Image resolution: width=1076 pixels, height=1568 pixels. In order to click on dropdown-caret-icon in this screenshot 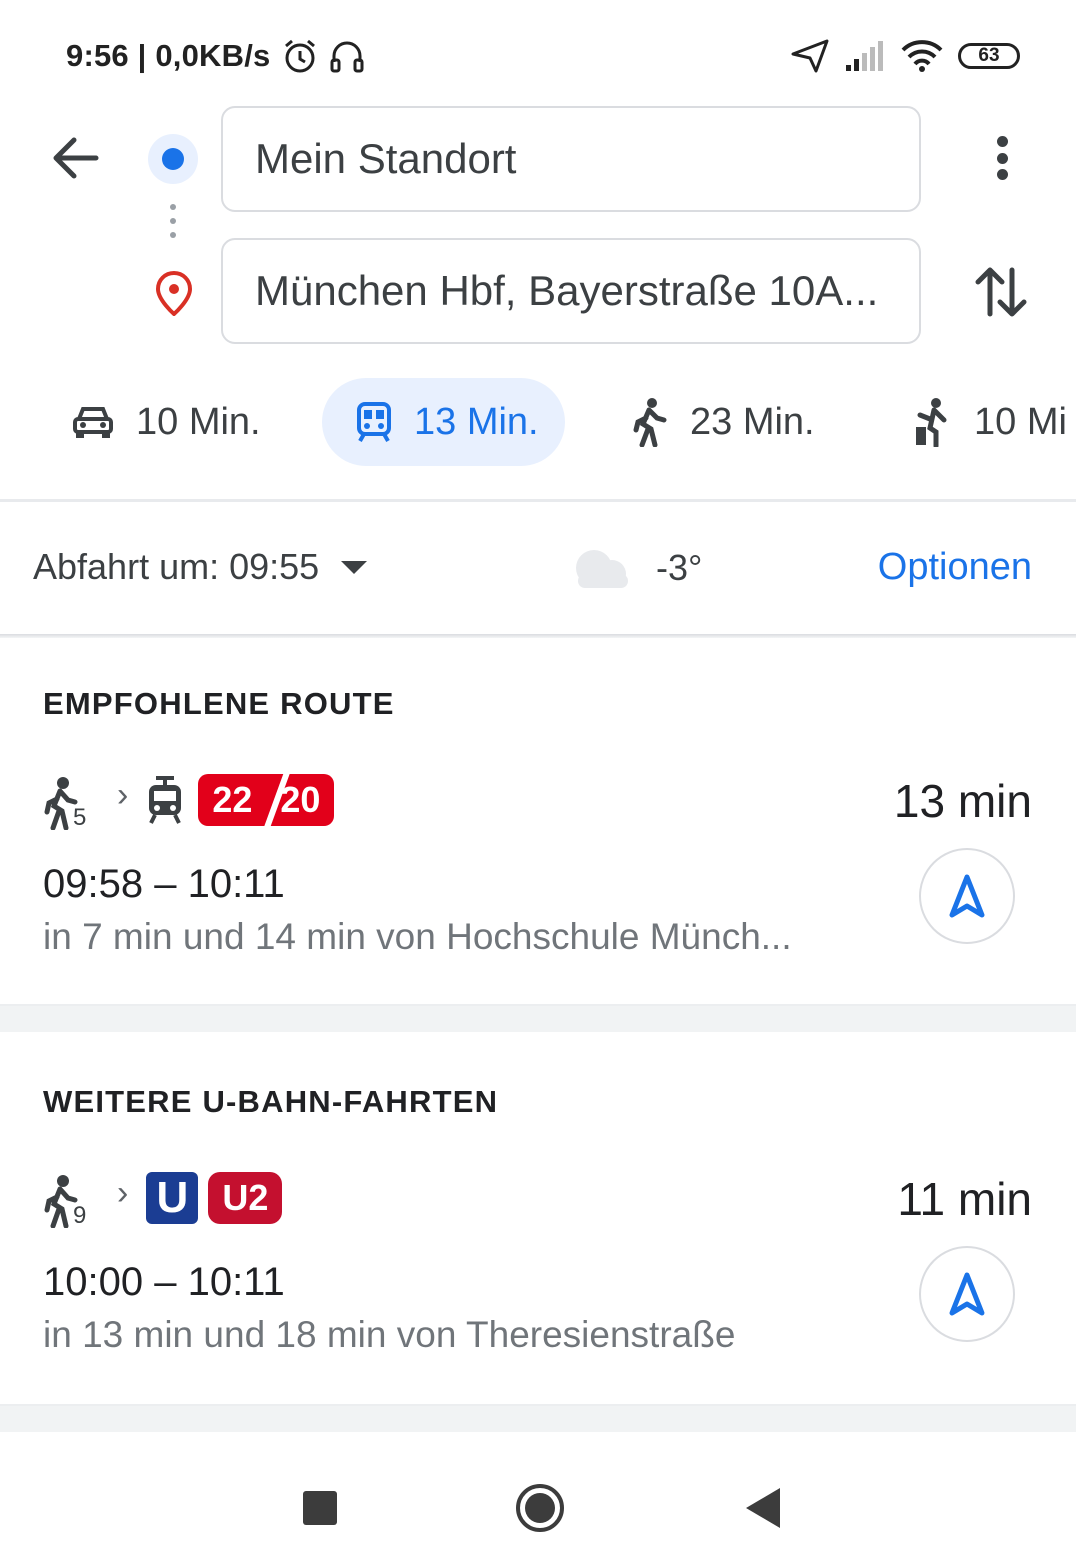, I will do `click(354, 567)`.